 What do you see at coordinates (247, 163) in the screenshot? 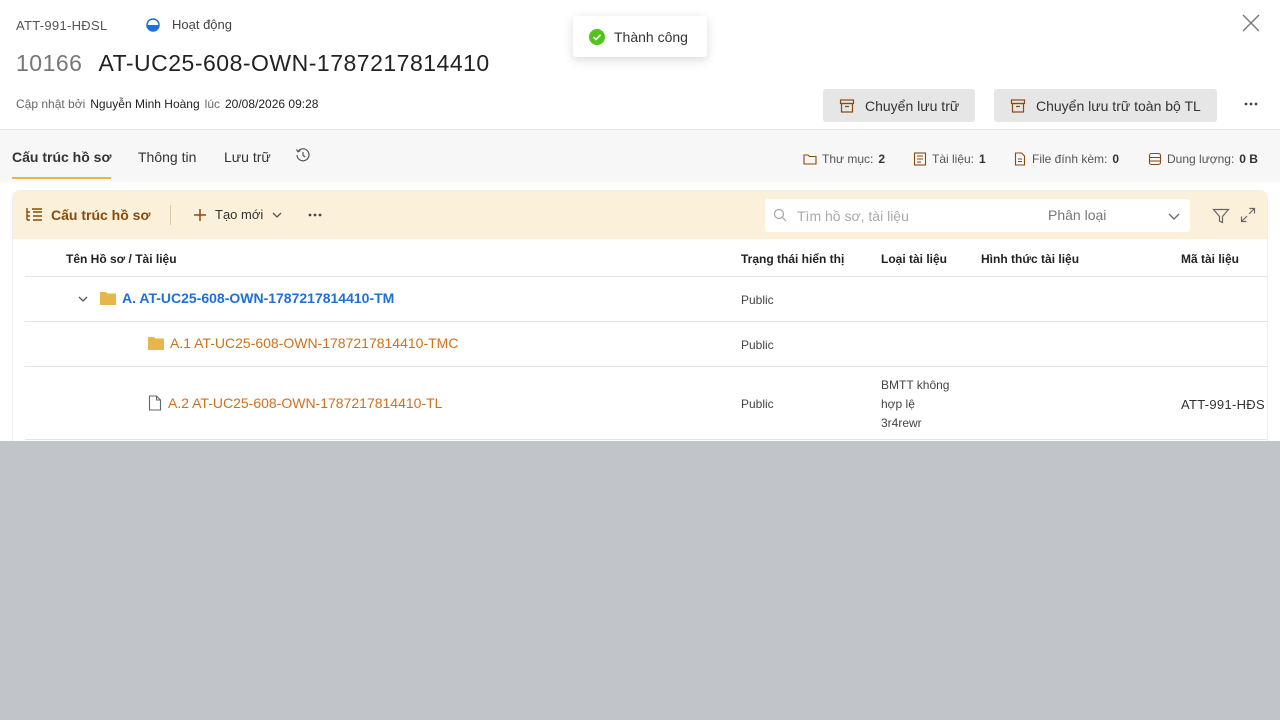
I see `tab-archive: Lưu trữ` at bounding box center [247, 163].